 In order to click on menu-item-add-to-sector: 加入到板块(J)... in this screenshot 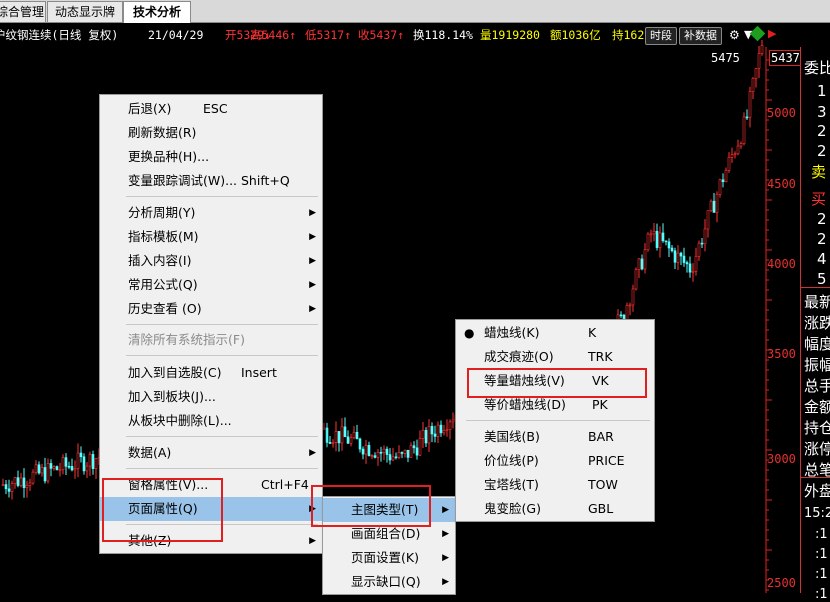, I will do `click(211, 397)`.